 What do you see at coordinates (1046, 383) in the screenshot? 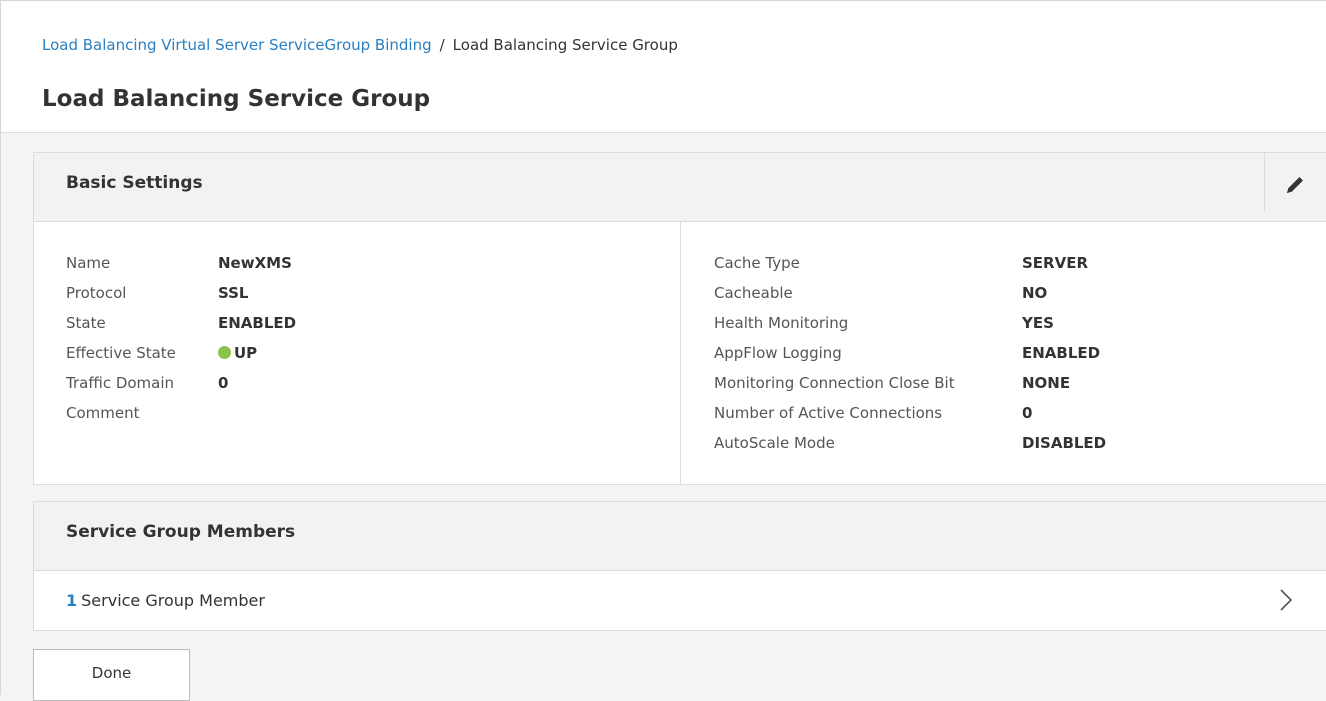
I see `prop-value: NONE` at bounding box center [1046, 383].